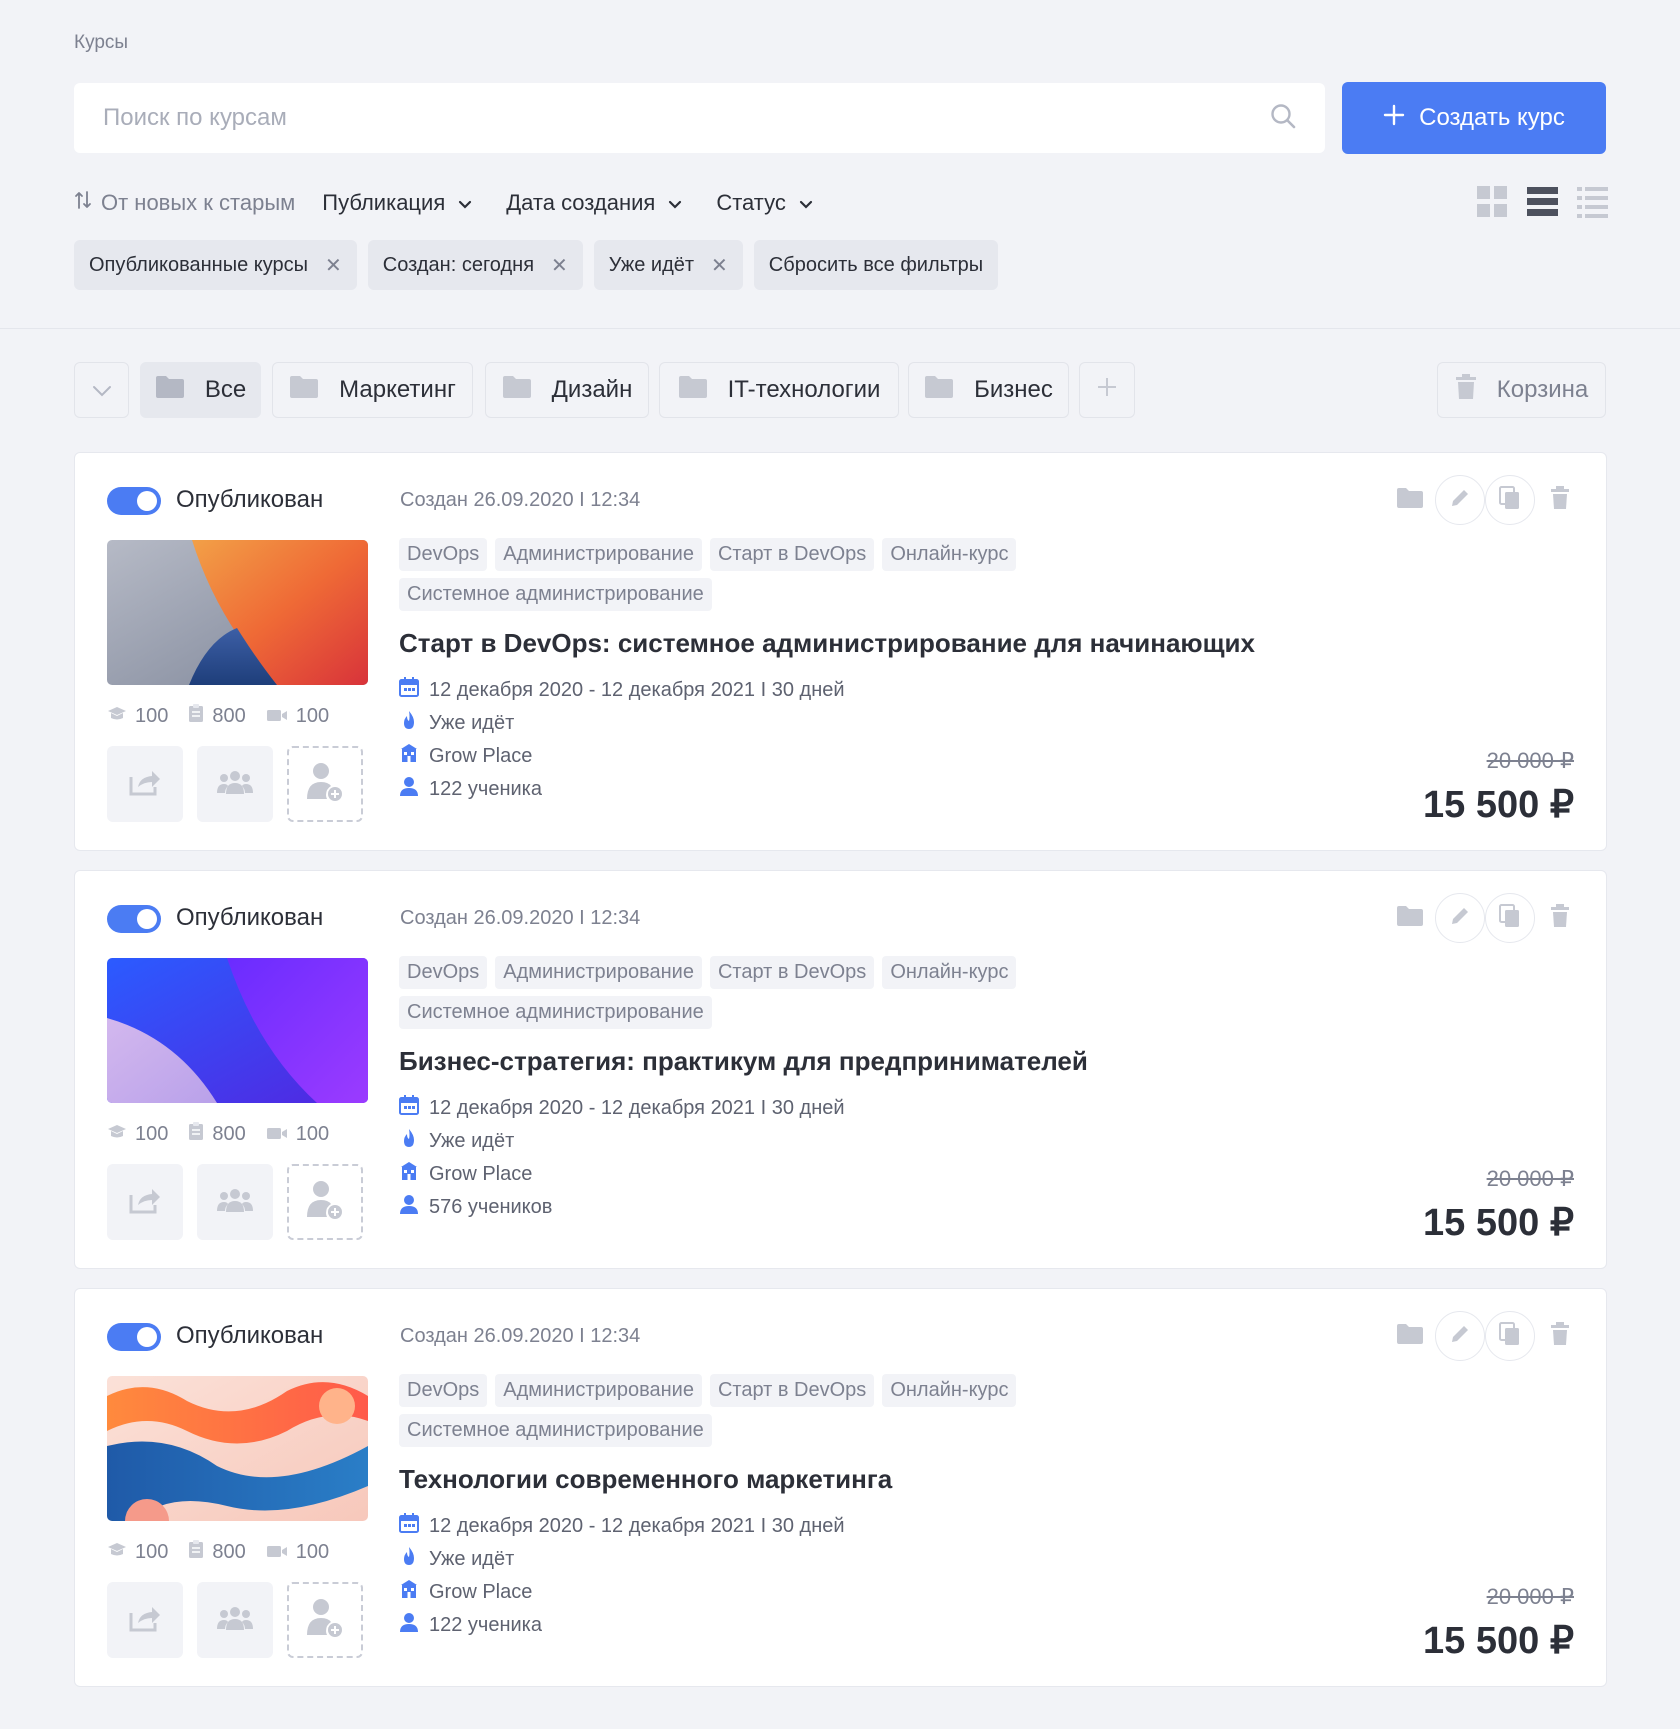  I want to click on folder-tab-business: Бизнес, so click(988, 390).